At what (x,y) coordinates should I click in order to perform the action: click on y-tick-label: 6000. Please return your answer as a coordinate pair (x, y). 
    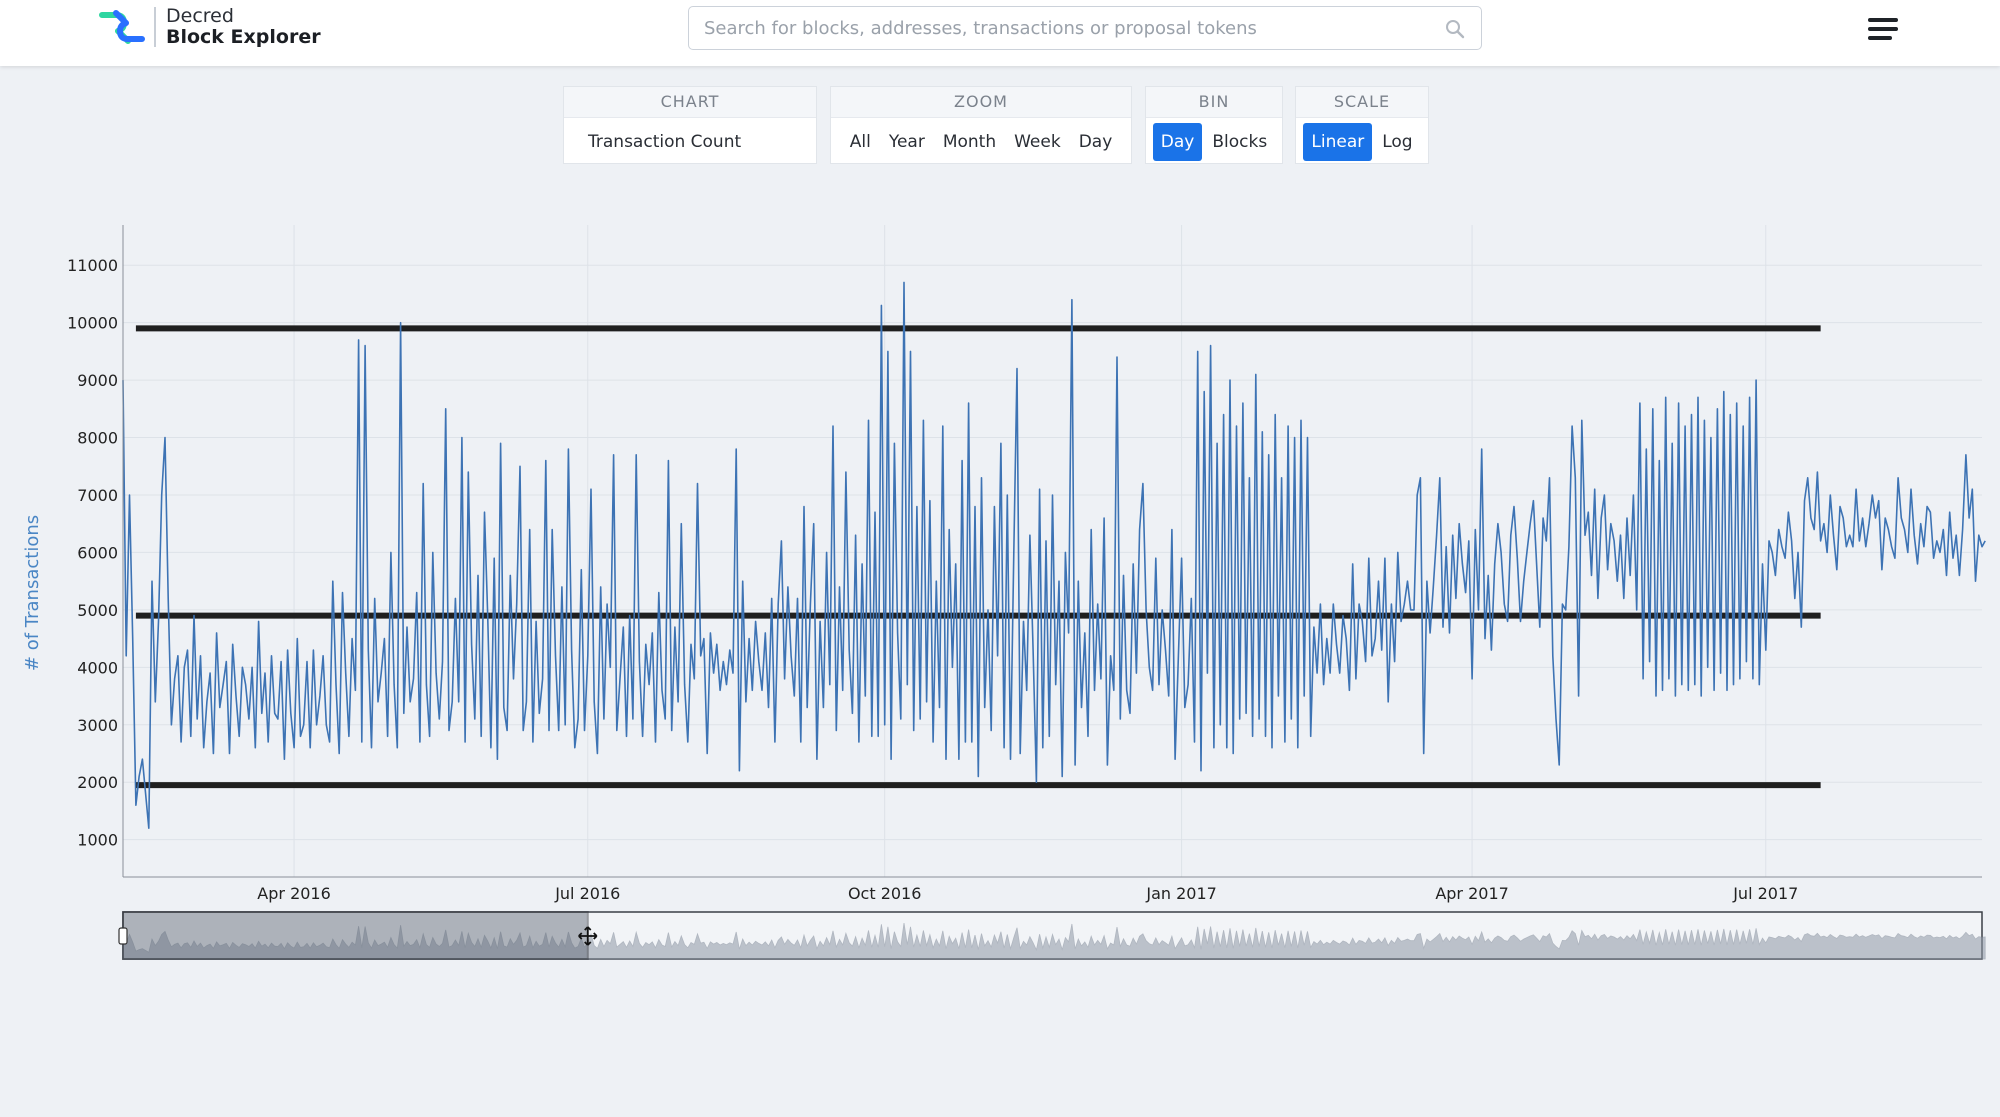
    Looking at the image, I should click on (97, 552).